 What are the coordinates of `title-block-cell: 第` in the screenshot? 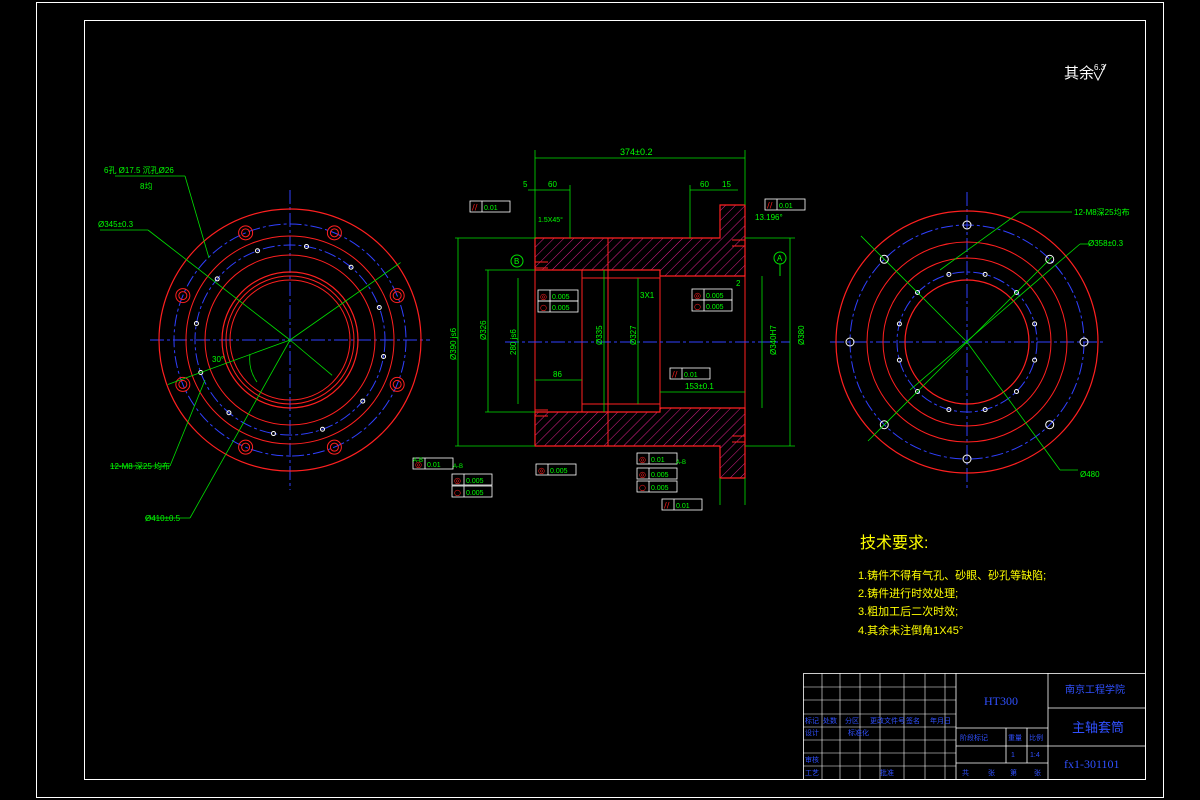 It's located at (1013, 772).